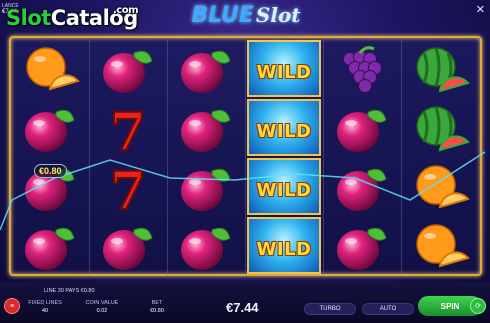 Image resolution: width=490 pixels, height=323 pixels. Describe the element at coordinates (480, 9) in the screenshot. I see `close-icon: ✕` at that location.